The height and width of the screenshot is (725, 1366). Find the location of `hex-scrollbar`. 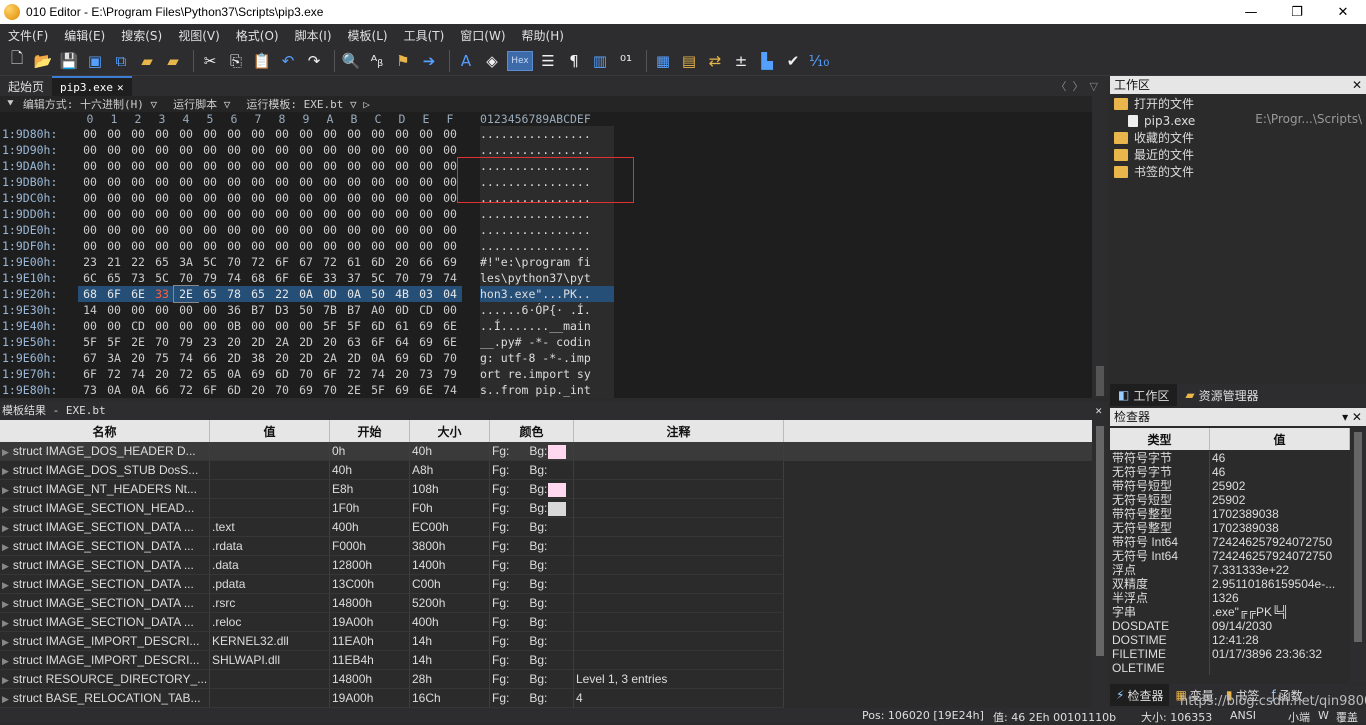

hex-scrollbar is located at coordinates (1100, 247).